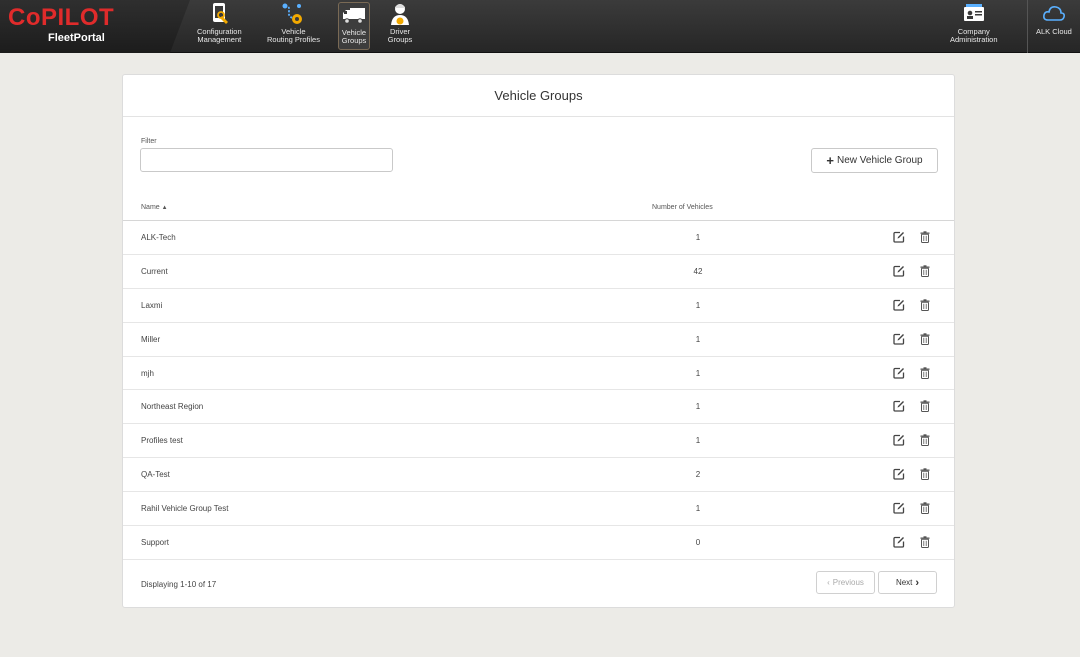 Image resolution: width=1080 pixels, height=657 pixels. Describe the element at coordinates (61, 17) in the screenshot. I see `copilot-logo: CoPILOT` at that location.